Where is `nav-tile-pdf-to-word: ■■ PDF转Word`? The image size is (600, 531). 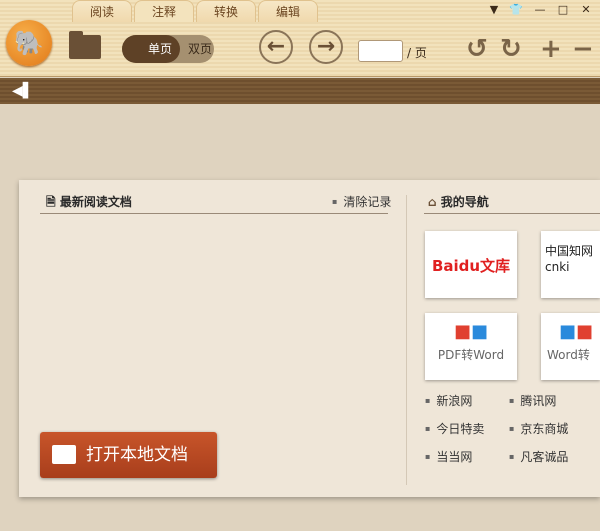
nav-tile-pdf-to-word: ■■ PDF转Word is located at coordinates (471, 346).